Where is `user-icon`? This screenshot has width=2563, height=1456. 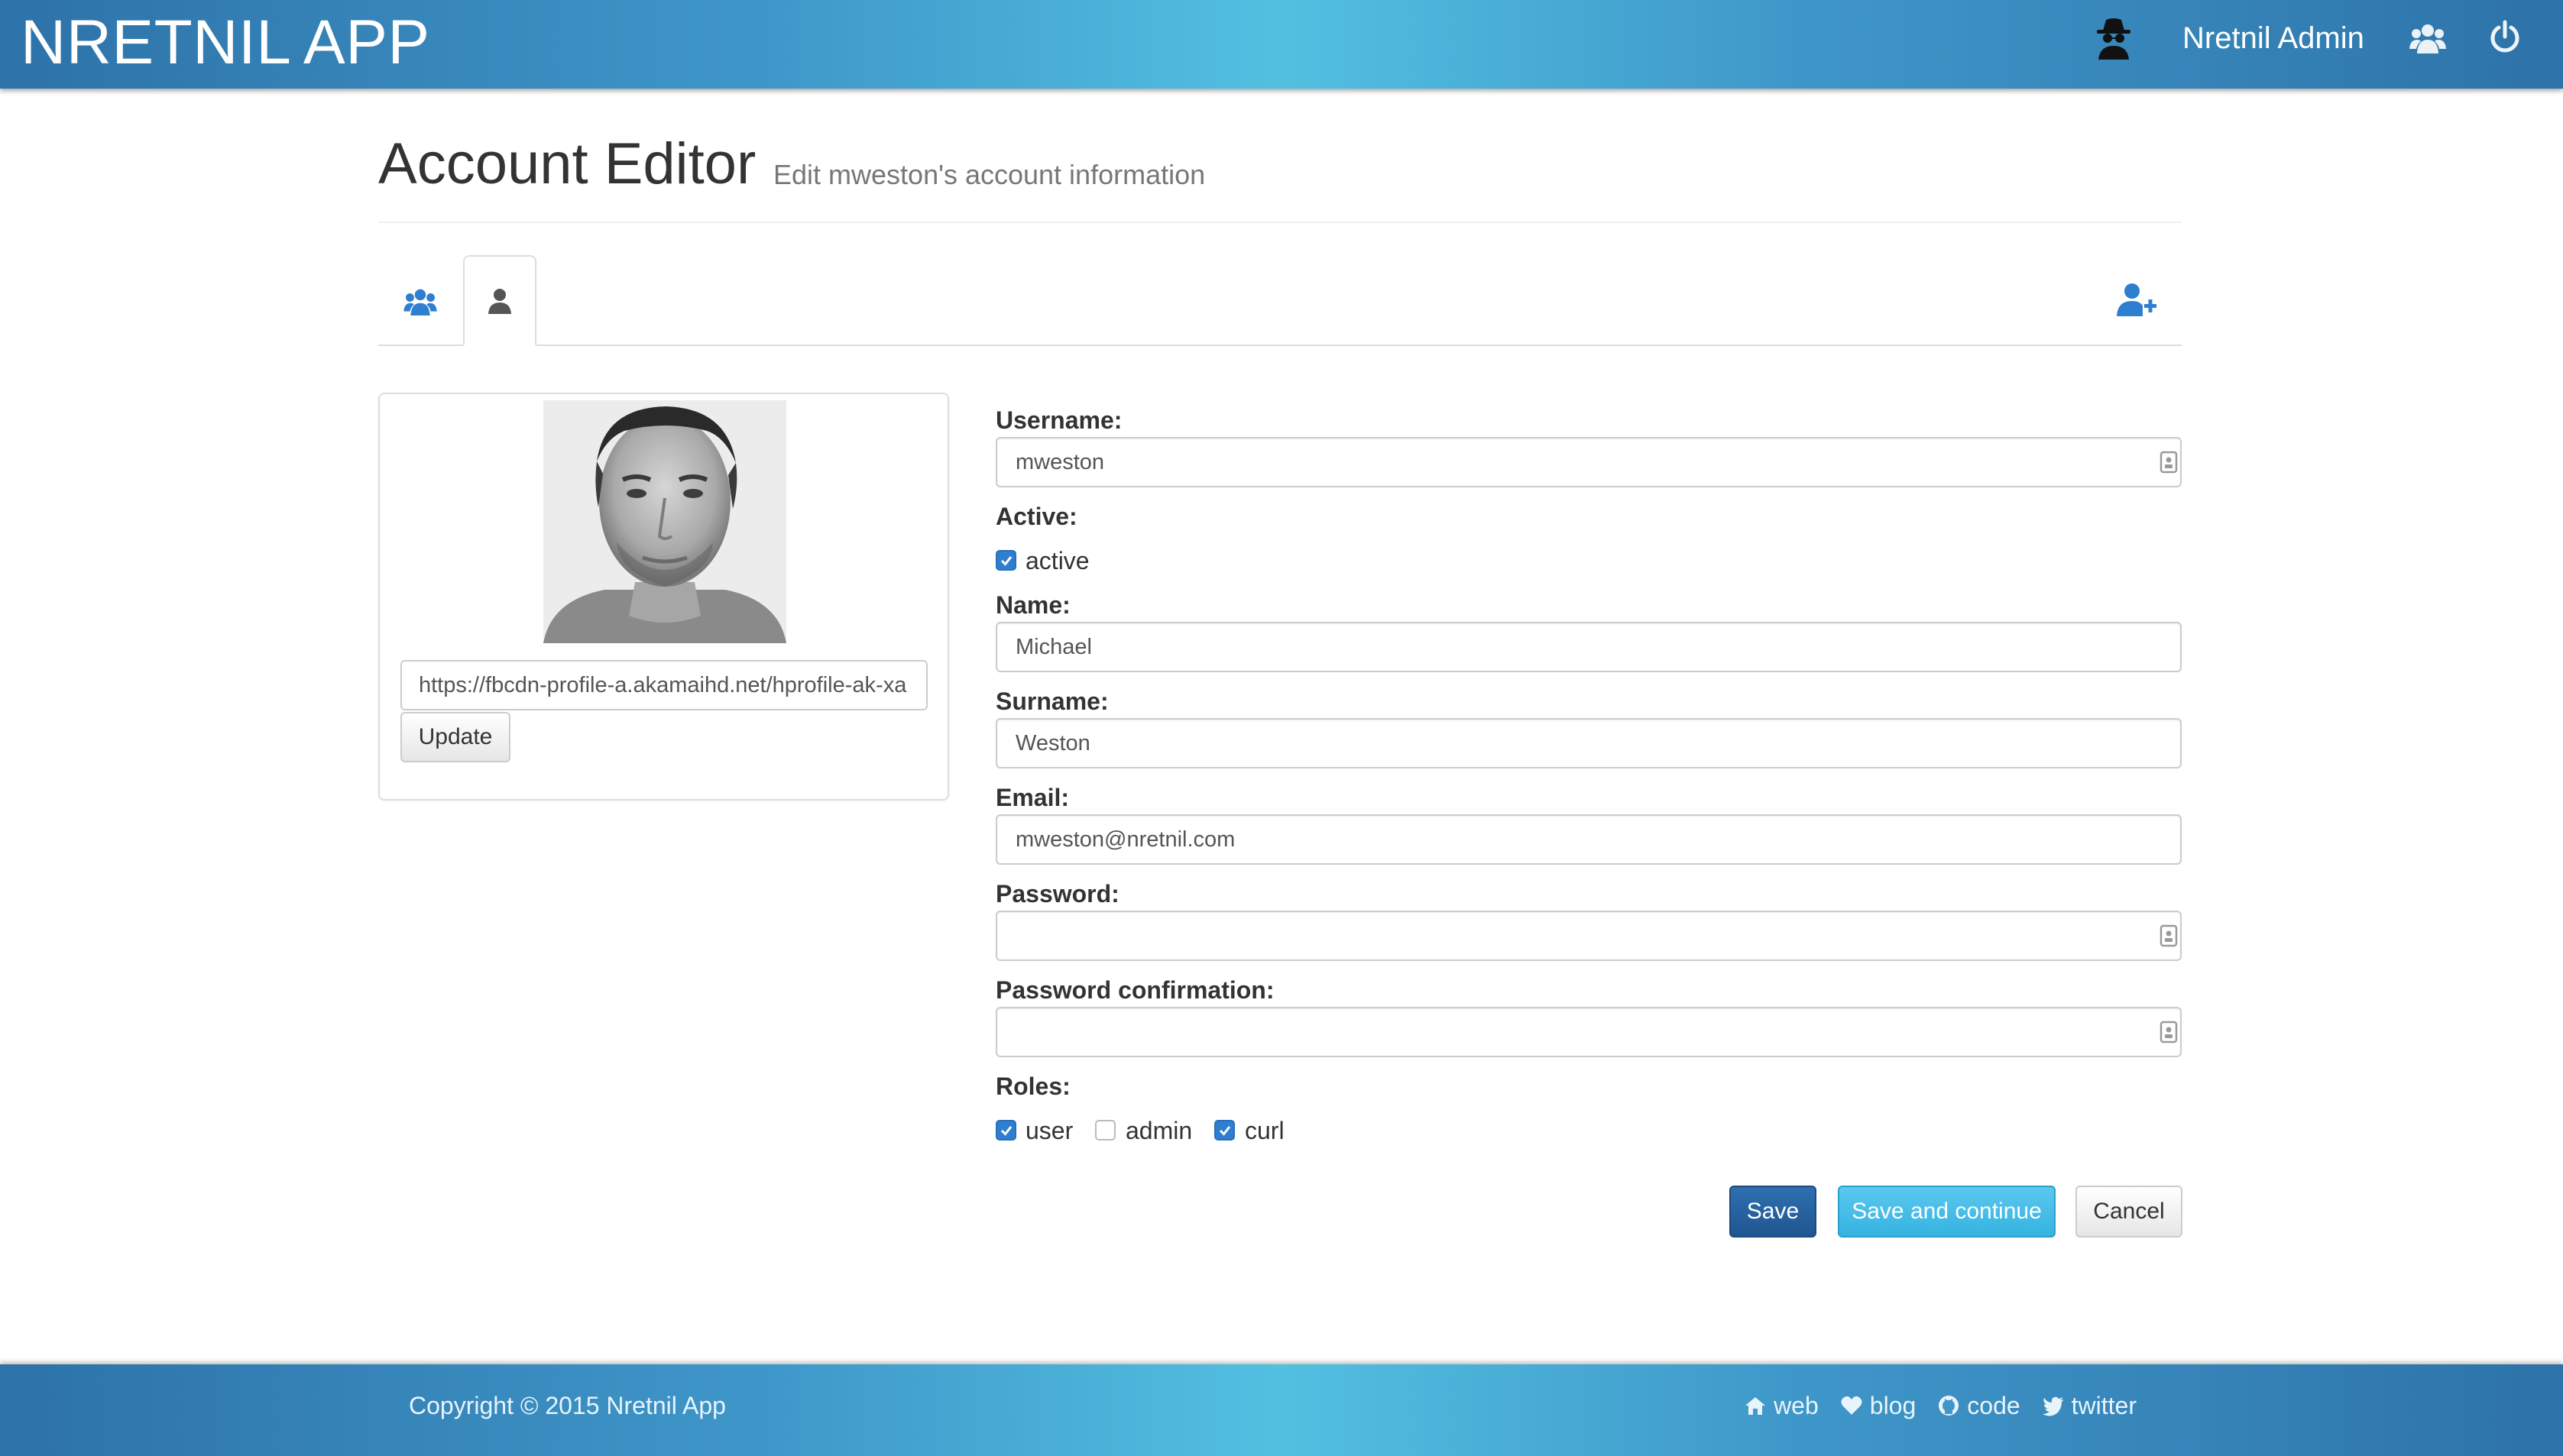
user-icon is located at coordinates (499, 301).